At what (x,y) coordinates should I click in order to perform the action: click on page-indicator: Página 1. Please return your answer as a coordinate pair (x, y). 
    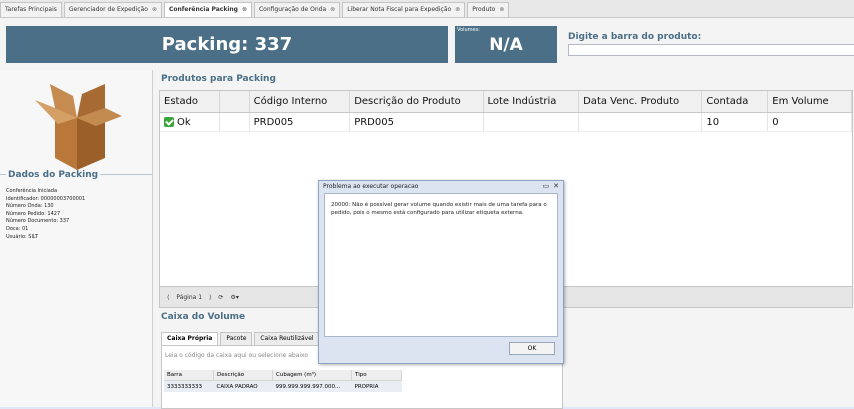
    Looking at the image, I should click on (189, 297).